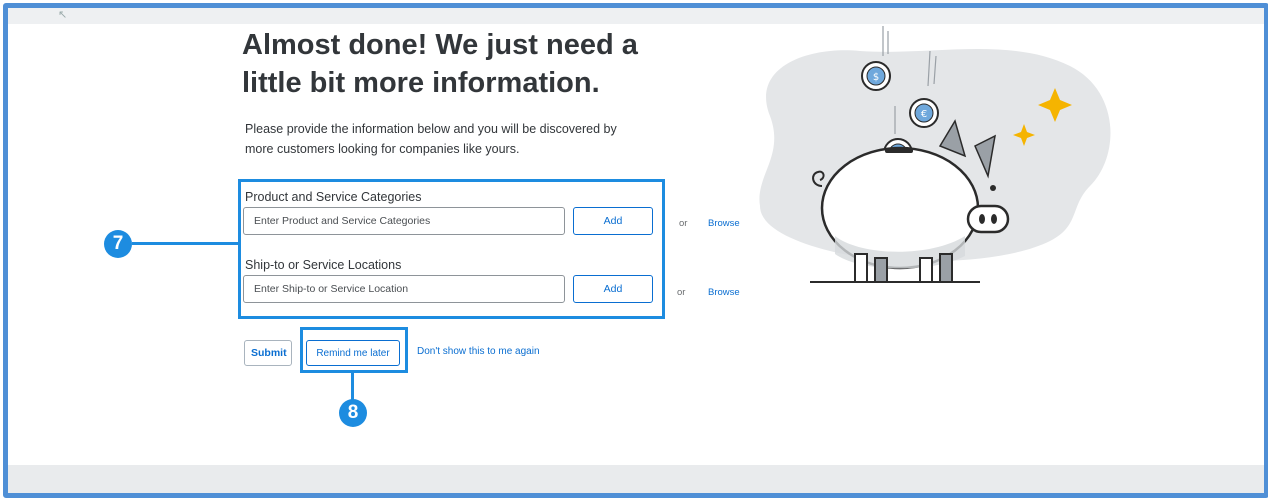 This screenshot has width=1268, height=500. Describe the element at coordinates (63, 15) in the screenshot. I see `mouse-cursor-icon: ↖` at that location.